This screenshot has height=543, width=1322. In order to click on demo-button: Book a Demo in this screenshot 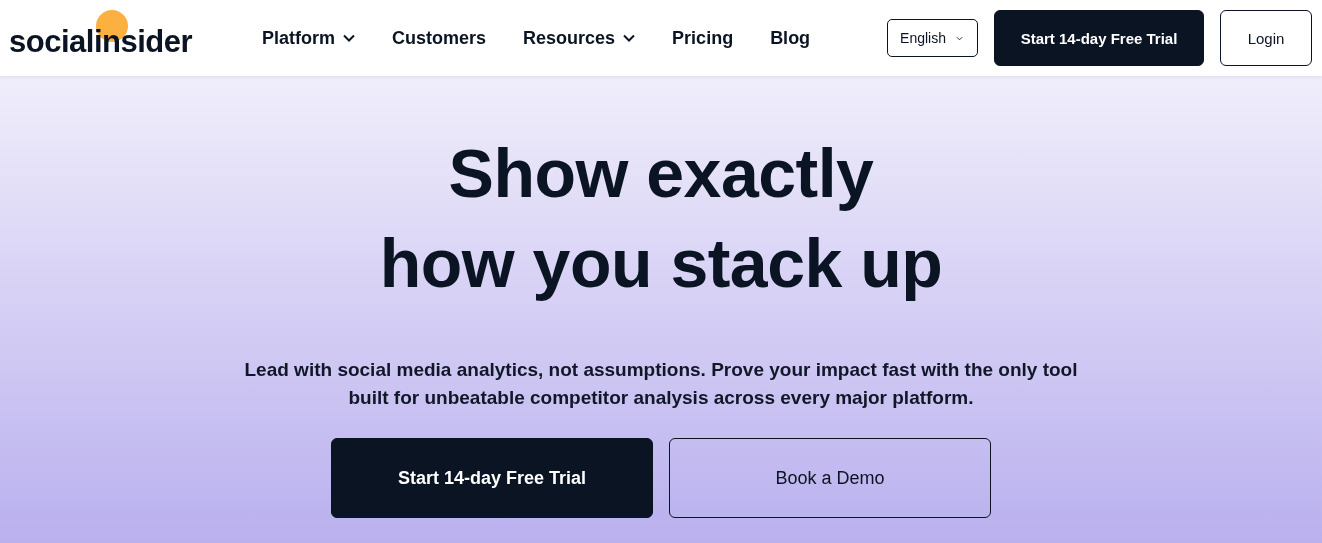, I will do `click(830, 478)`.